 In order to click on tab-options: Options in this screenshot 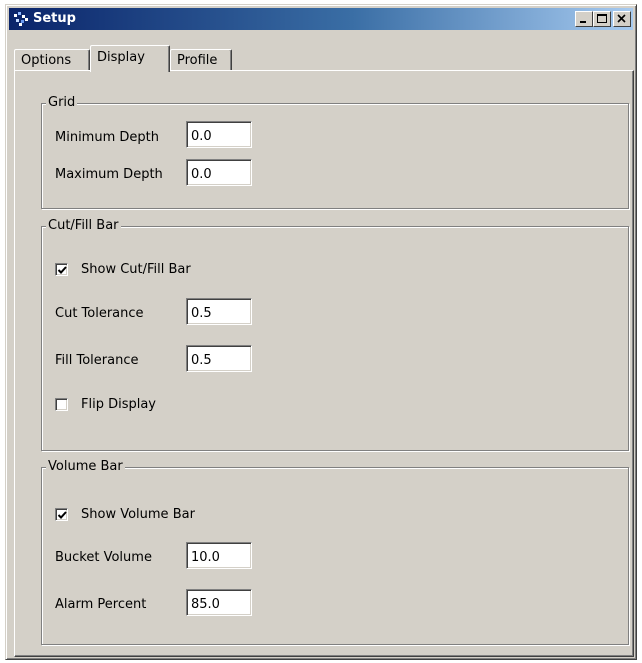, I will do `click(52, 59)`.